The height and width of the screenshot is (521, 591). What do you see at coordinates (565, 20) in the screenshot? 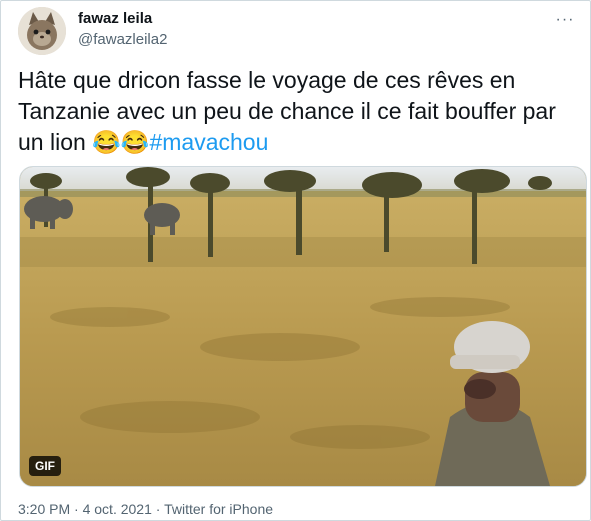
I see `more-options-icon: ···` at bounding box center [565, 20].